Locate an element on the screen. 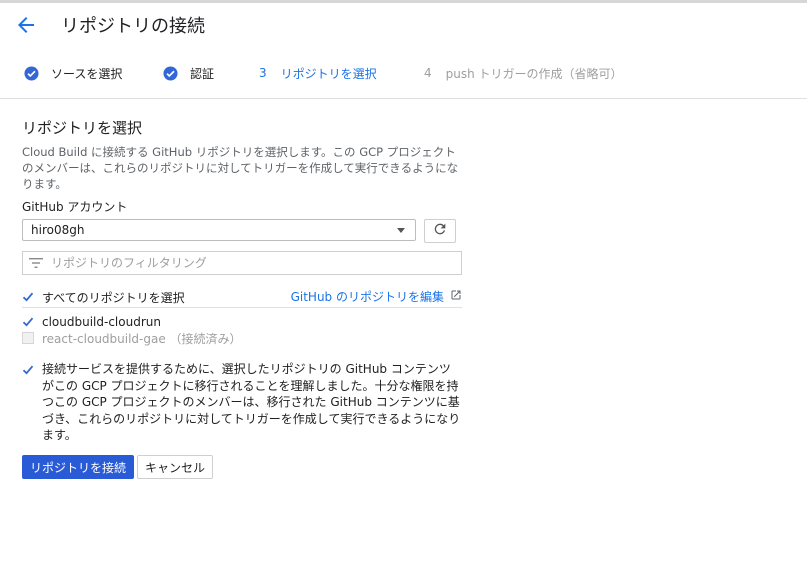 Image resolution: width=807 pixels, height=563 pixels. page-header: リポジトリの接続 is located at coordinates (403, 24).